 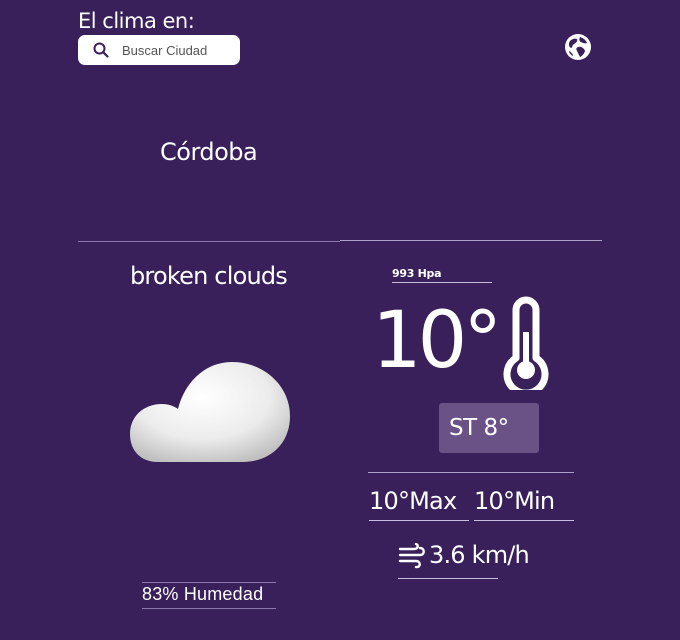 I want to click on thermometer-icon, so click(x=526, y=343).